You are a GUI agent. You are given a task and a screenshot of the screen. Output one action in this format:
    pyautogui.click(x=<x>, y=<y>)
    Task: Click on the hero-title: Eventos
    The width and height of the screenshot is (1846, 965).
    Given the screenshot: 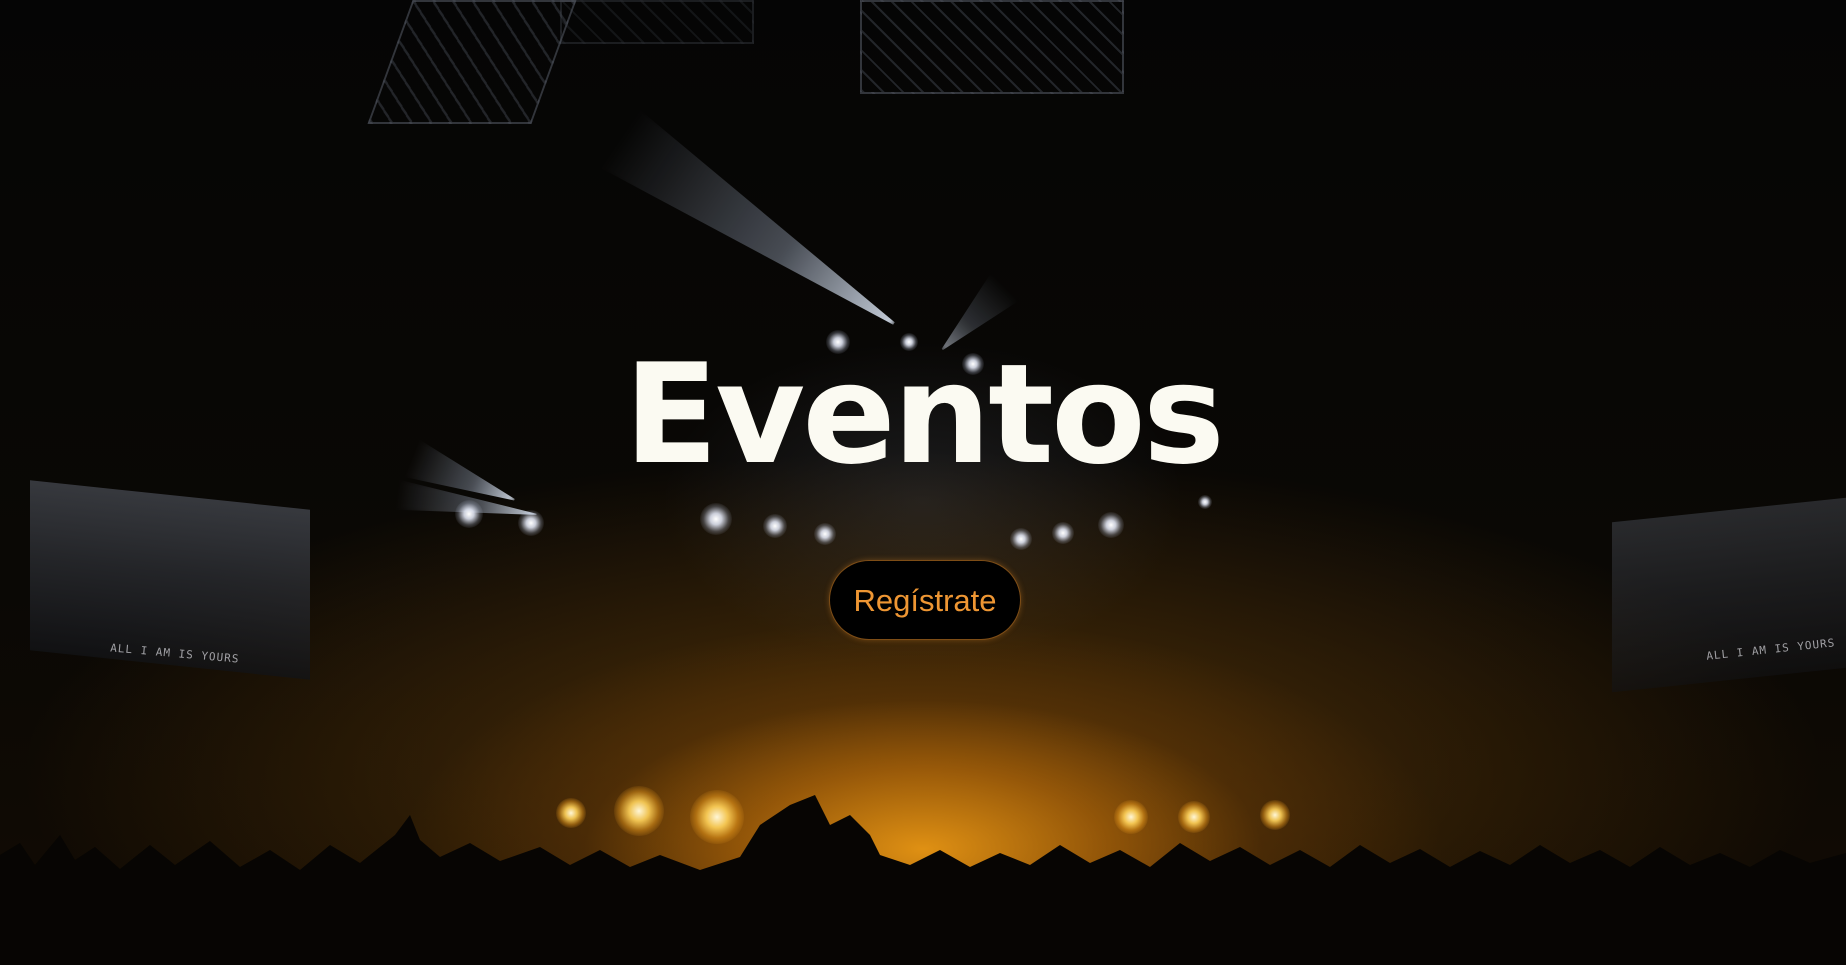 What is the action you would take?
    pyautogui.click(x=924, y=414)
    